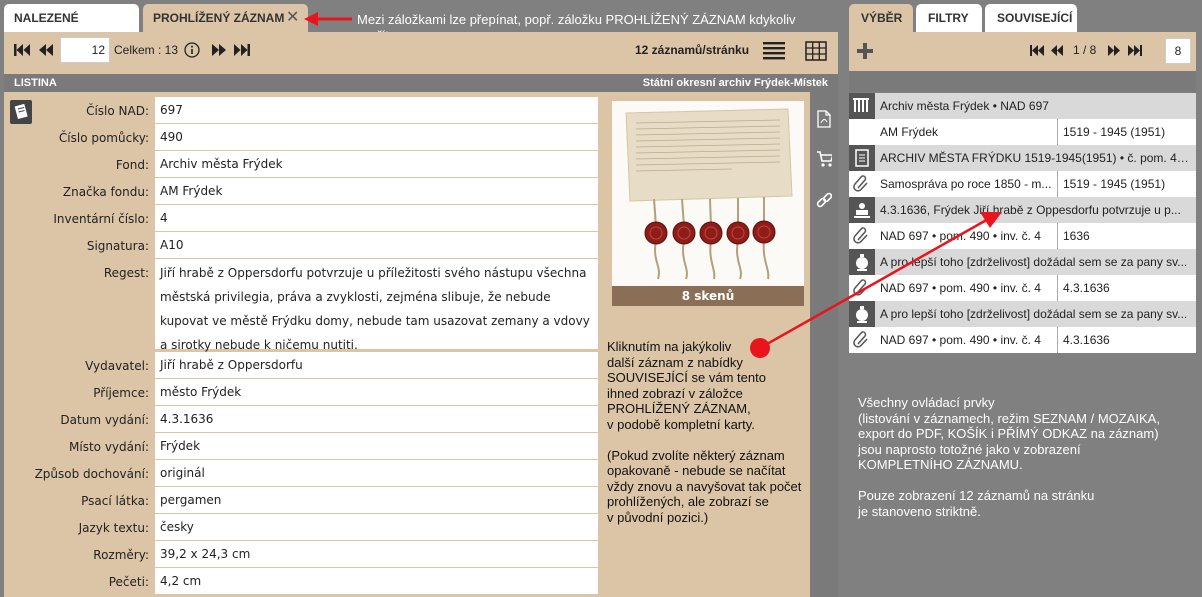 The width and height of the screenshot is (1202, 597). Describe the element at coordinates (376, 218) in the screenshot. I see `field-value: 4` at that location.